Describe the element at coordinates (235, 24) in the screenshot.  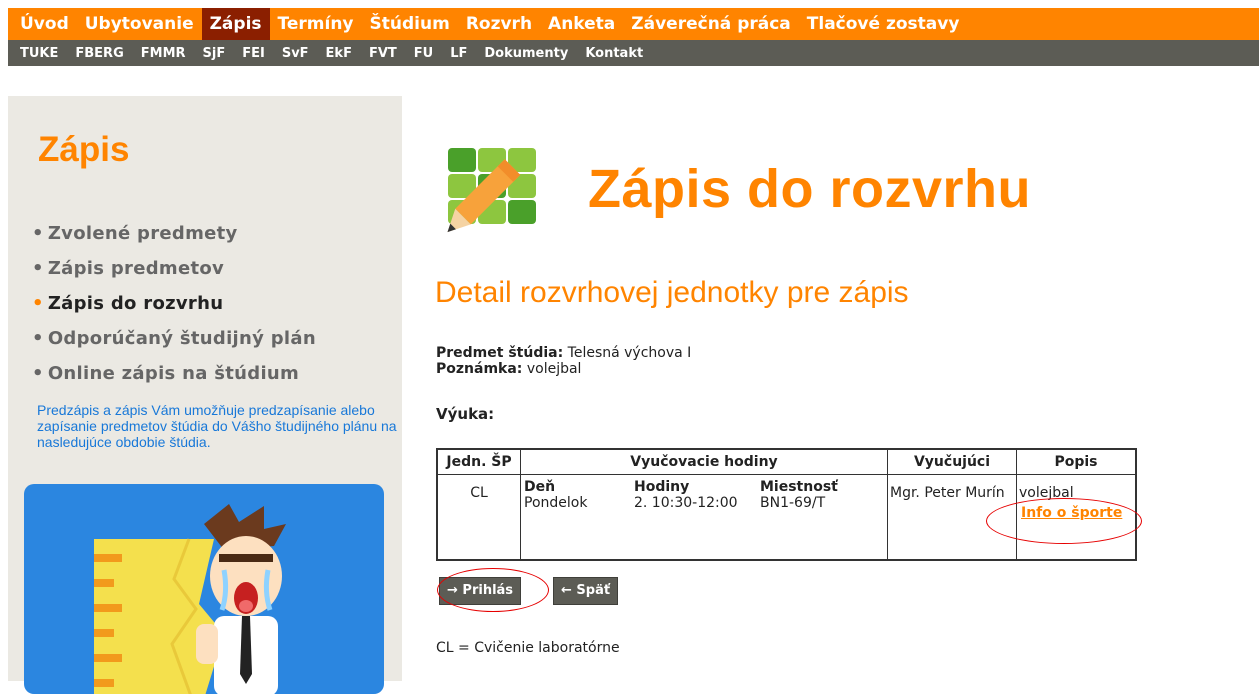
I see `nav-zapis: Zápis` at that location.